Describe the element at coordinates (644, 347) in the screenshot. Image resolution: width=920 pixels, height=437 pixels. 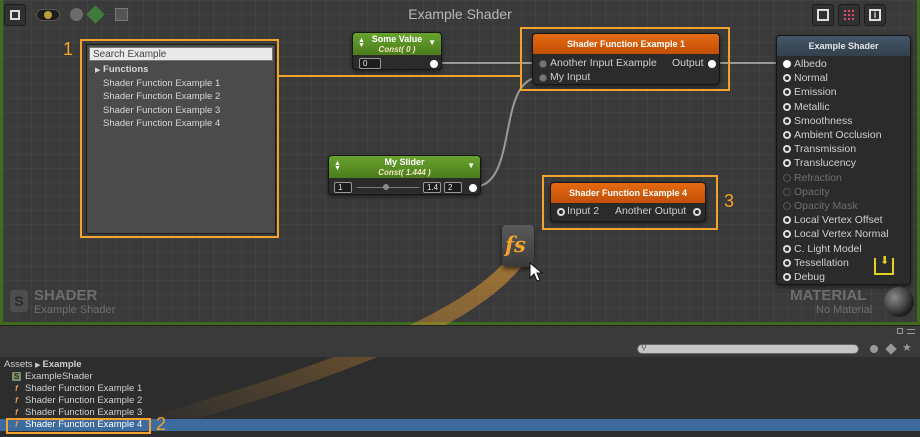
I see `search-icon: ⚲` at that location.